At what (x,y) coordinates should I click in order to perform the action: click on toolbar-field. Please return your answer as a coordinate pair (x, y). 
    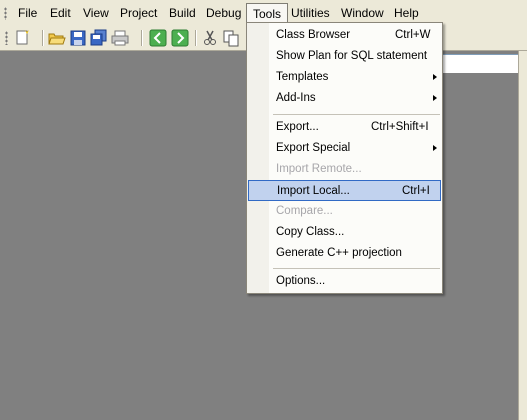
    Looking at the image, I should click on (483, 63).